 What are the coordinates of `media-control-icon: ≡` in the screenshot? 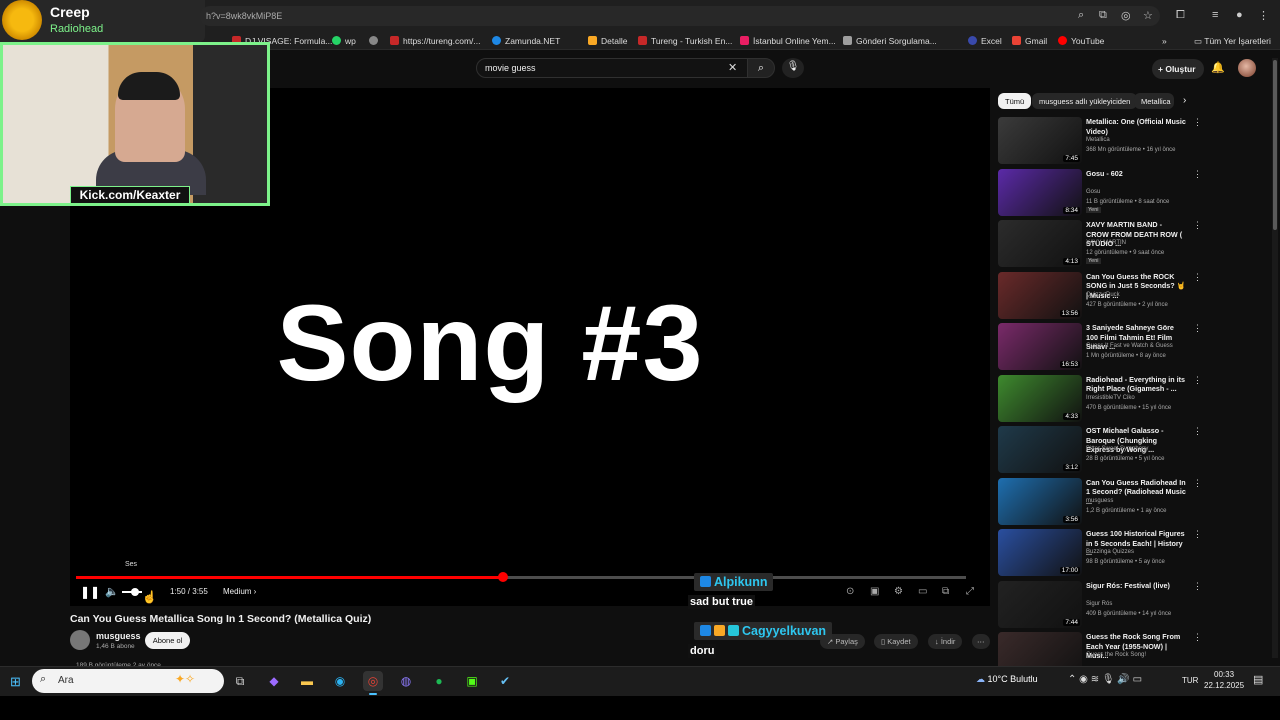 It's located at (1215, 15).